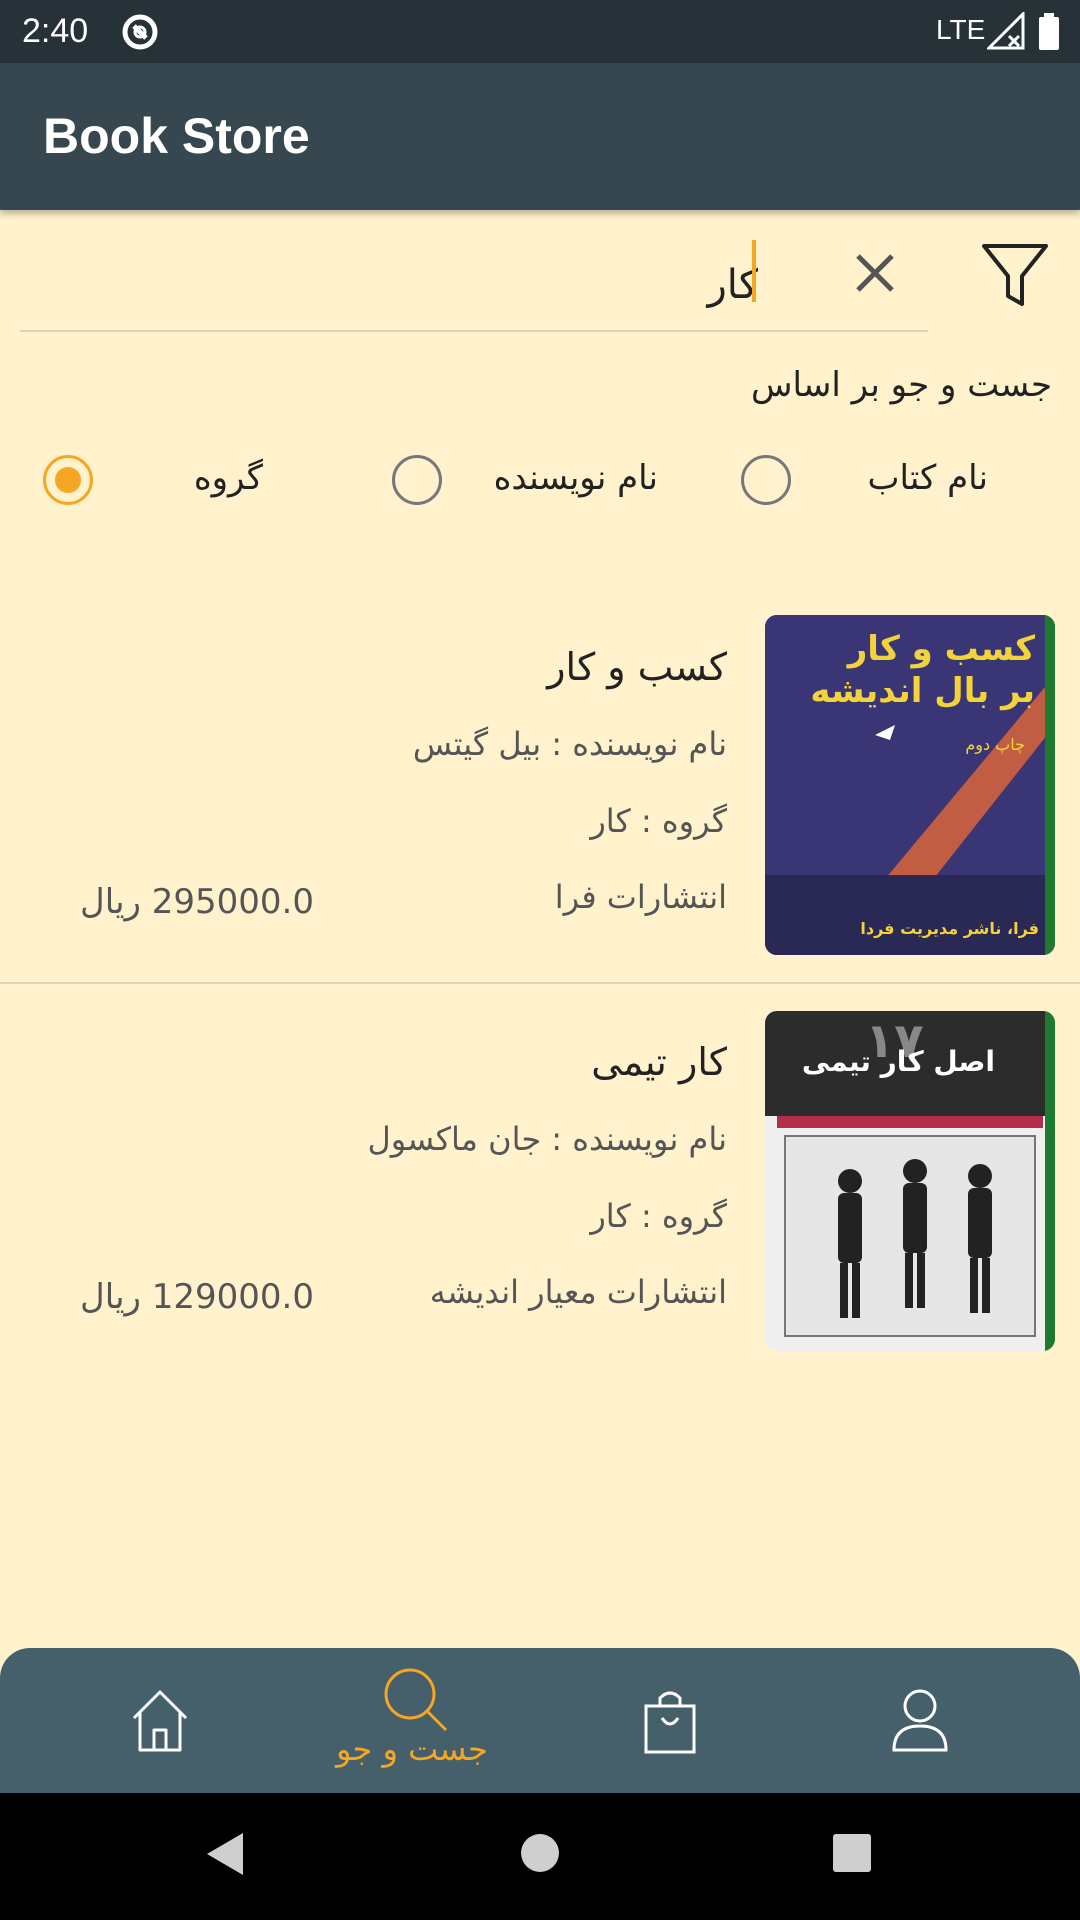  What do you see at coordinates (995, 744) in the screenshot?
I see `cover-badge: چاپ دوم` at bounding box center [995, 744].